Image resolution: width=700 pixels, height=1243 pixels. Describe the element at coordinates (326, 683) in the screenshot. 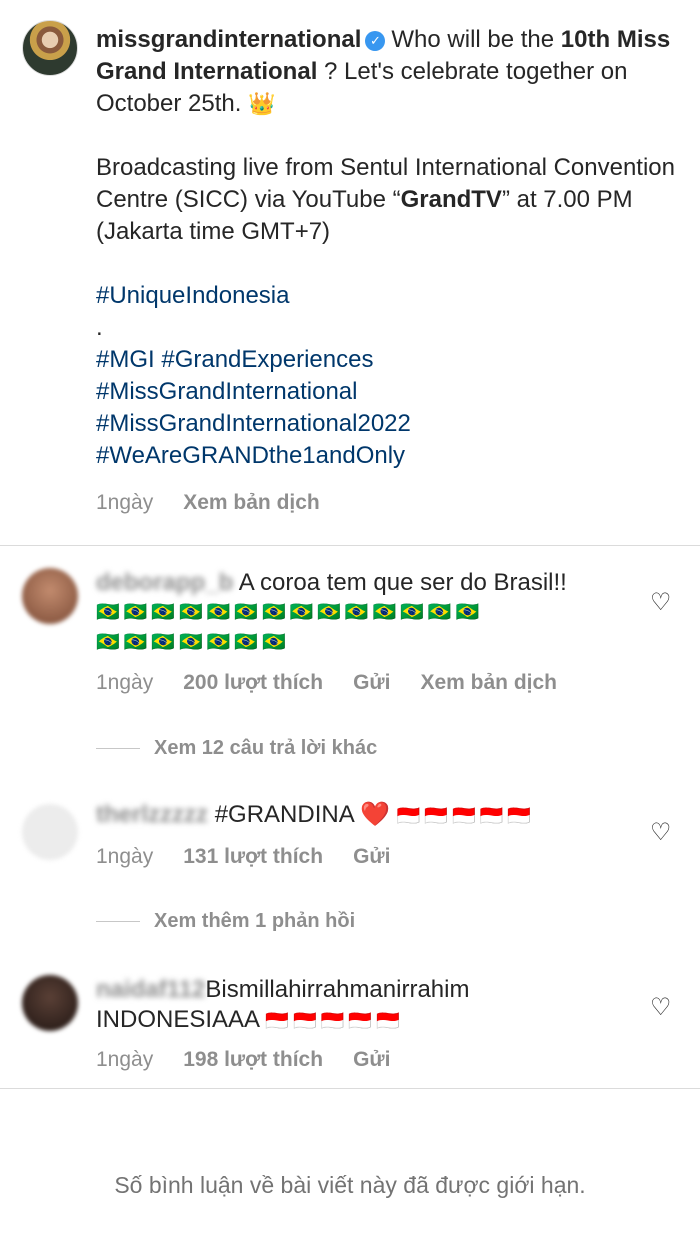

I see `comment-meta: 1ngày 200 lượt thích Gửi Xem bản dịch` at that location.